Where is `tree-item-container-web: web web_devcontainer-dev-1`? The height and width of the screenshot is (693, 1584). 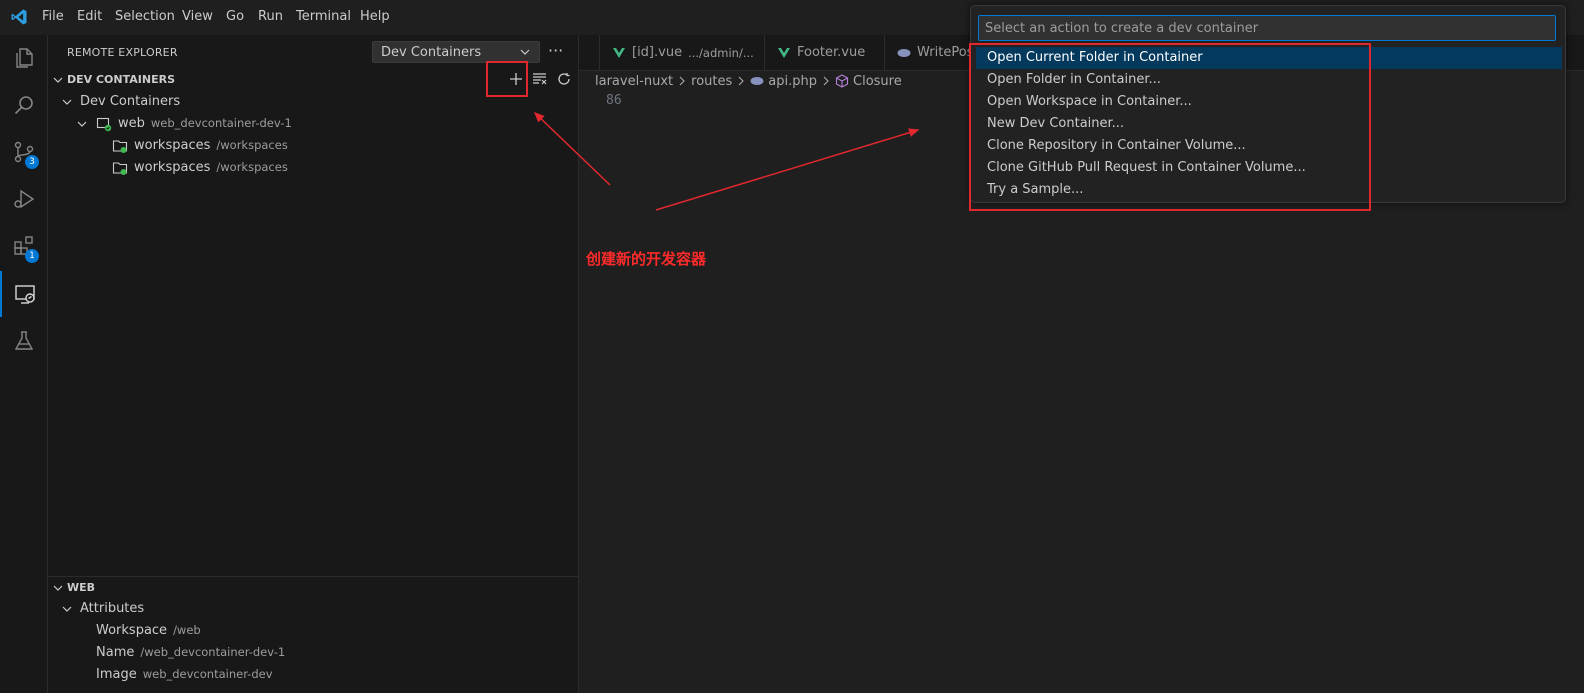 tree-item-container-web: web web_devcontainer-dev-1 is located at coordinates (313, 124).